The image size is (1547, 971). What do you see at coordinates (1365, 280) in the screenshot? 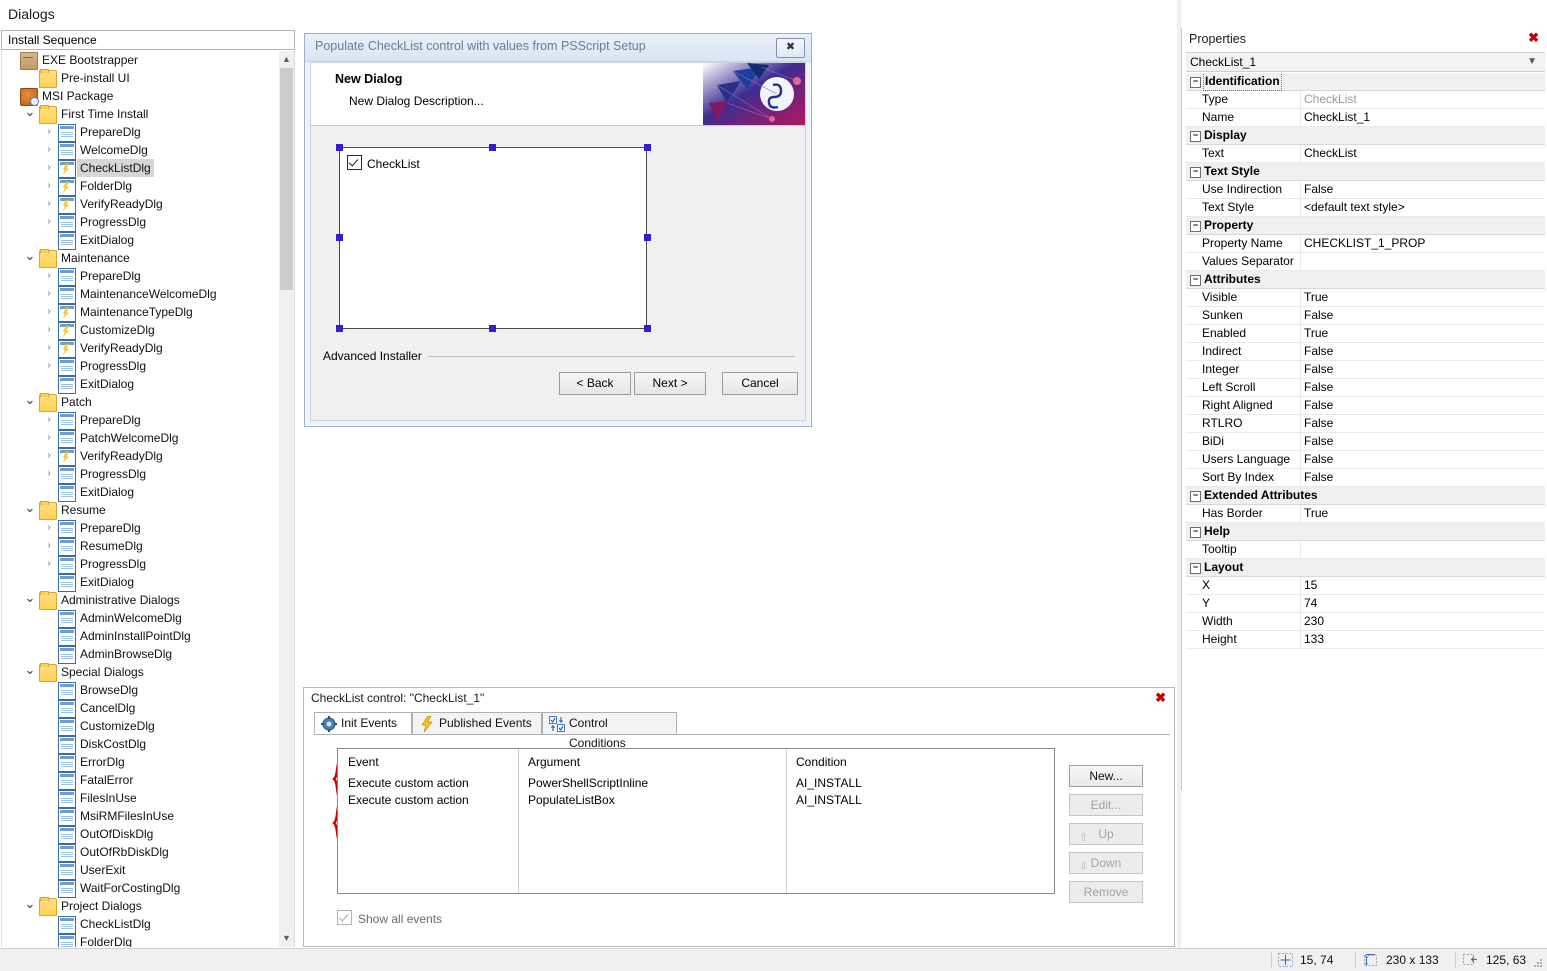
I see `property-group-attributes: − Attributes` at bounding box center [1365, 280].